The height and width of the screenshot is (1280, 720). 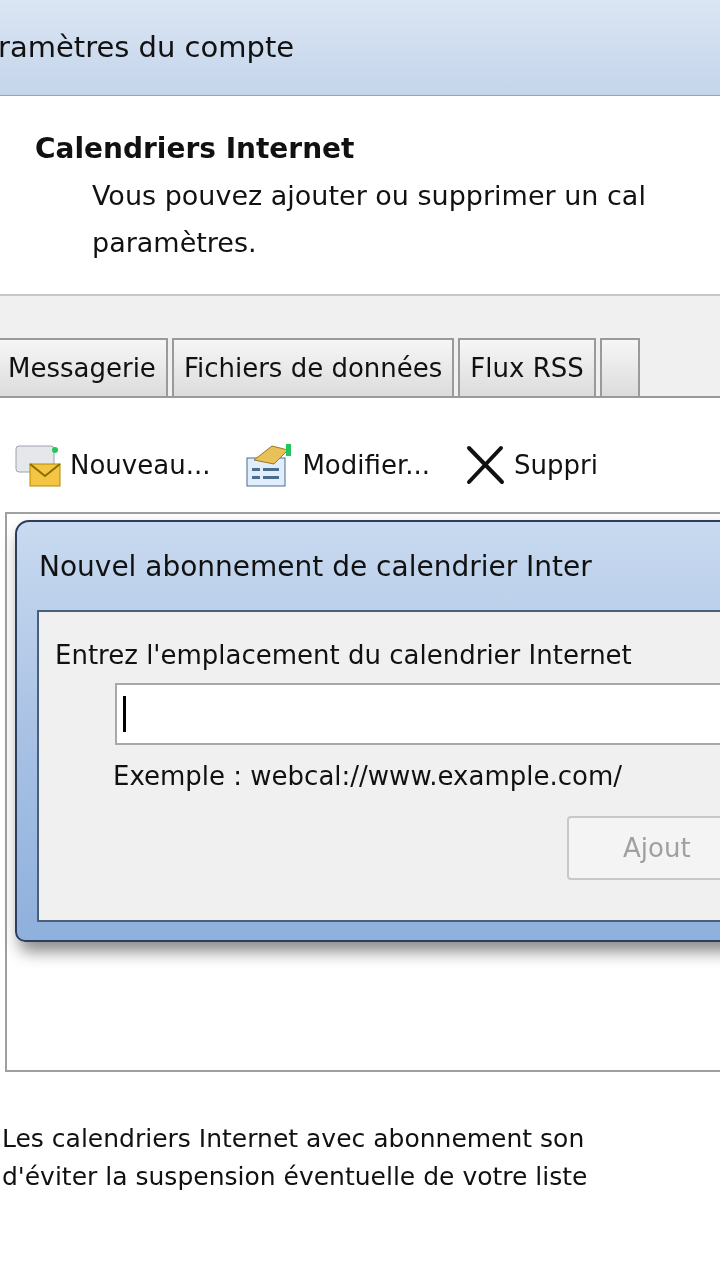 I want to click on partial-tab, so click(x=619, y=367).